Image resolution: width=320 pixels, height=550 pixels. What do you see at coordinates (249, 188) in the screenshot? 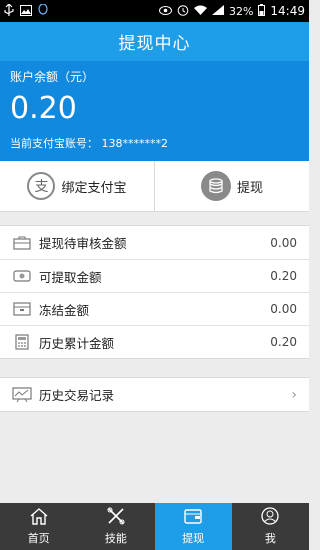
I see `withdraw-label: 提现` at bounding box center [249, 188].